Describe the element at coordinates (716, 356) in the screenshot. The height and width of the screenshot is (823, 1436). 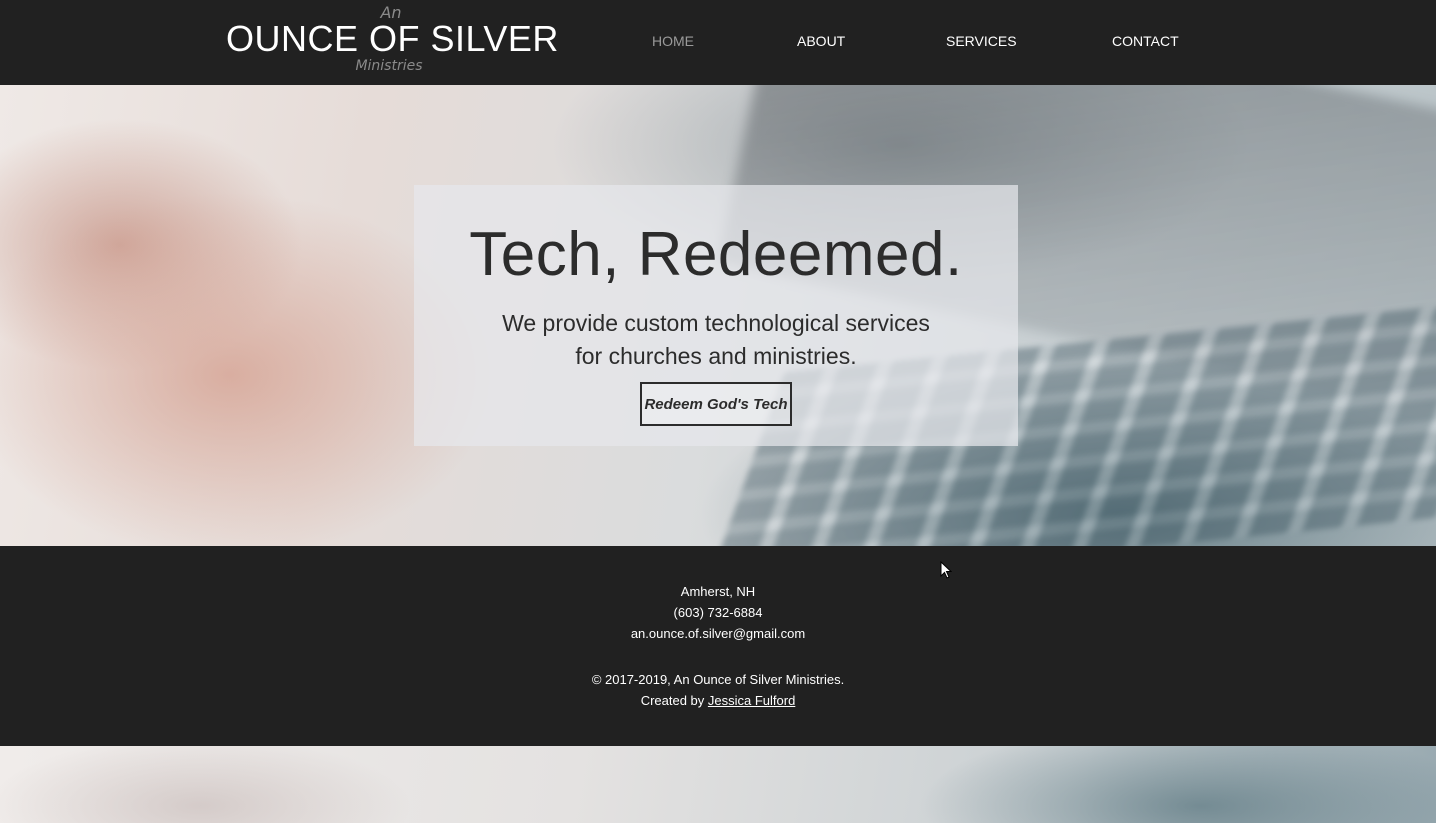
I see `hero-subtitle-line2: for churches and ministries.` at that location.